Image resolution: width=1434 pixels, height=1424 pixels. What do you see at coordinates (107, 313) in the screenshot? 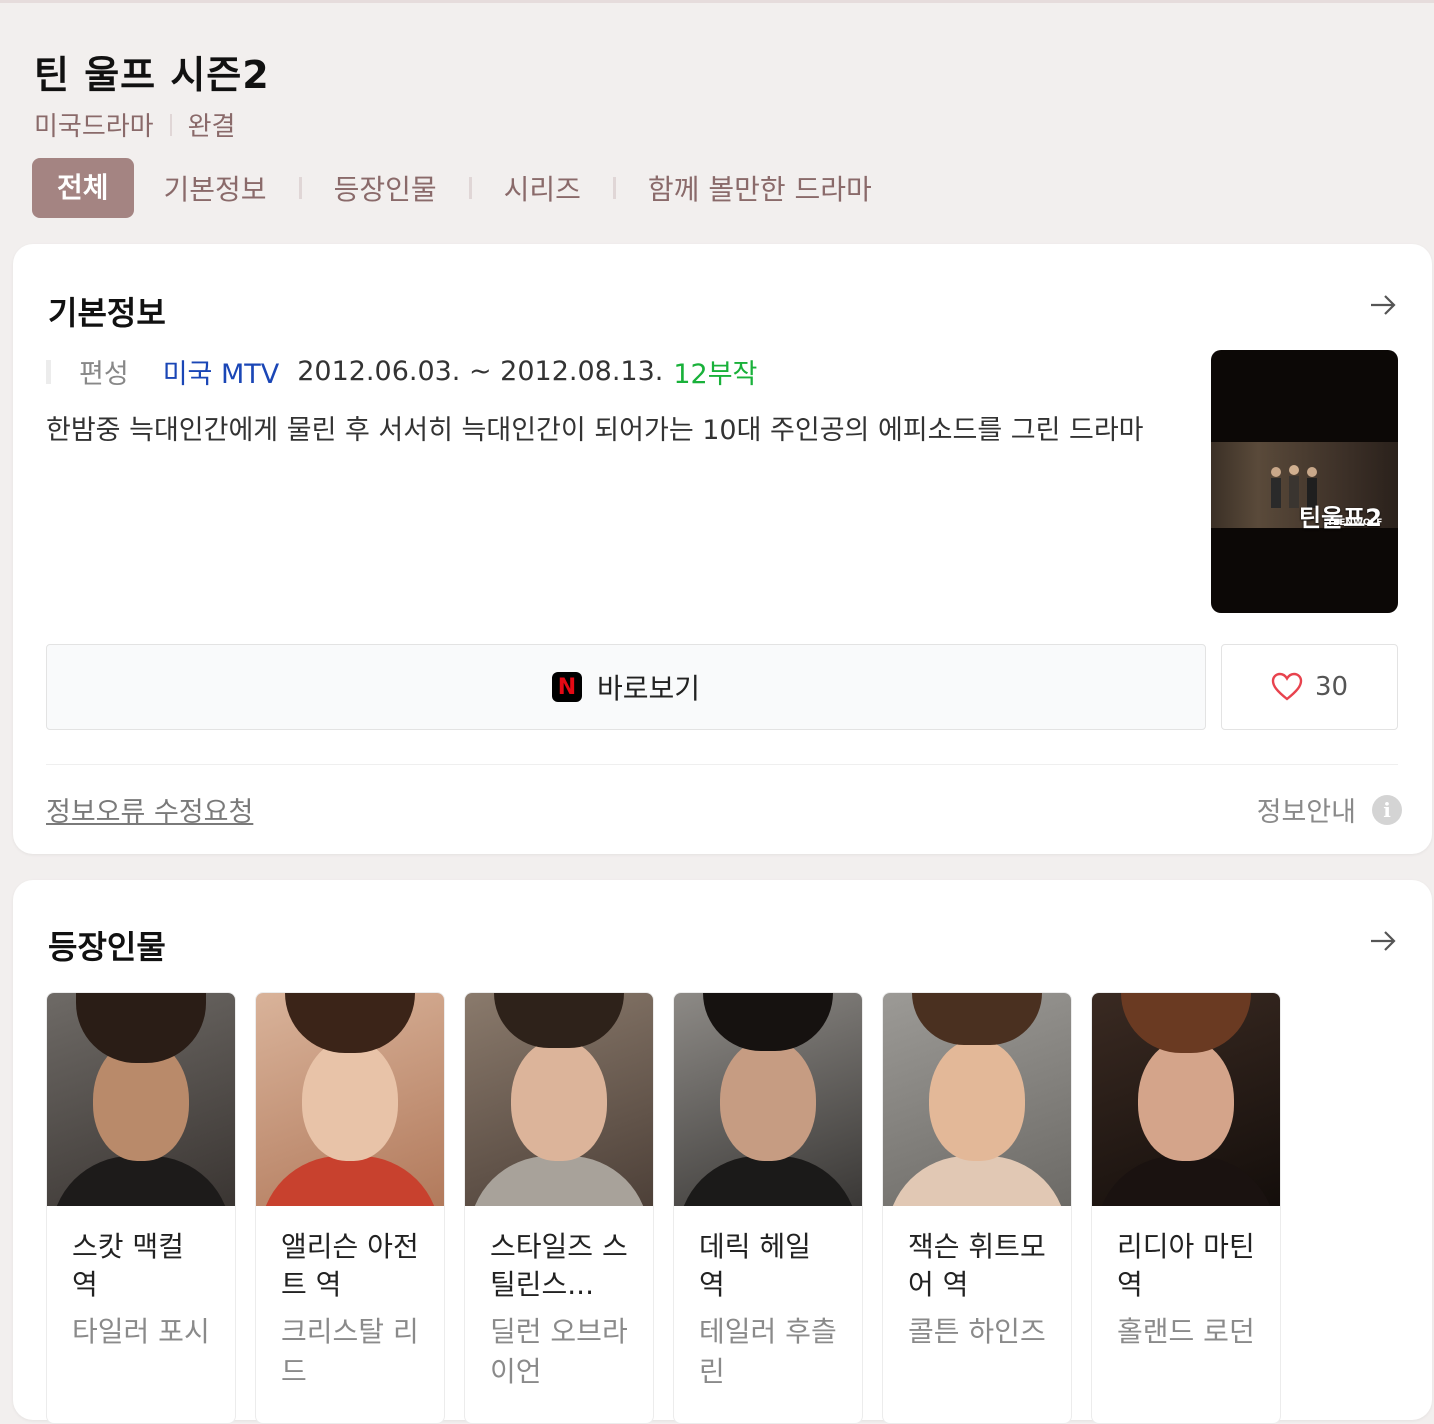
I see `basic-info-title: 기본정보` at bounding box center [107, 313].